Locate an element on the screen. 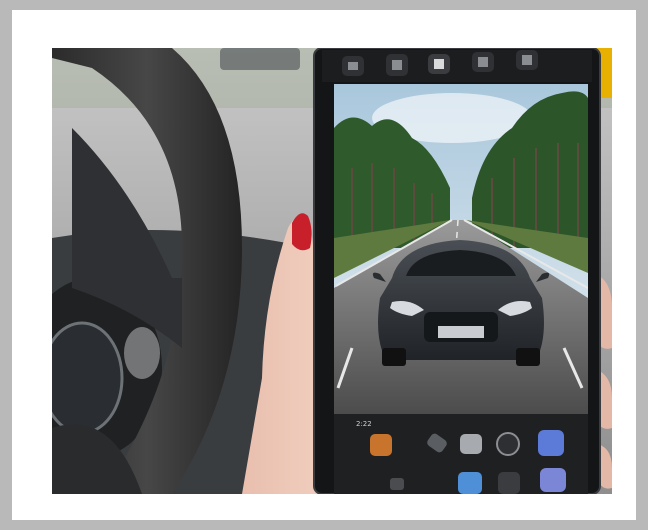 Image resolution: width=648 pixels, height=530 pixels. camera-icon is located at coordinates (508, 444).